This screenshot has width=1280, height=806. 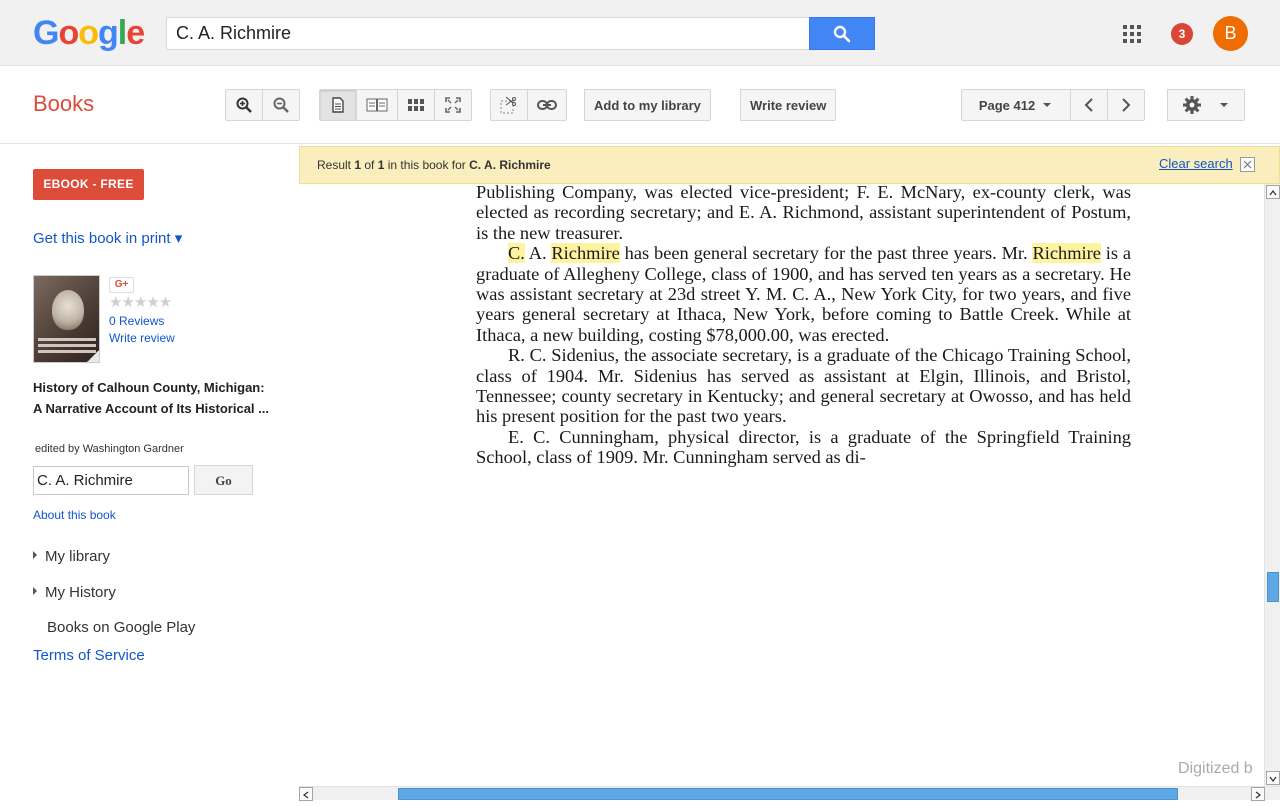 I want to click on digitized-by-watermark: Digitized b, so click(x=1215, y=768).